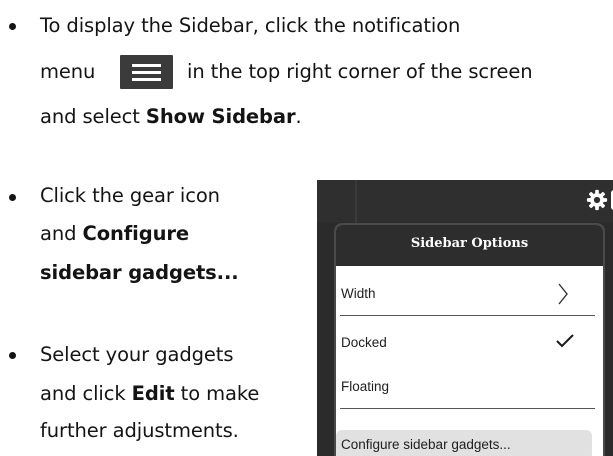 The height and width of the screenshot is (456, 613). What do you see at coordinates (364, 342) in the screenshot?
I see `option-docked: Docked` at bounding box center [364, 342].